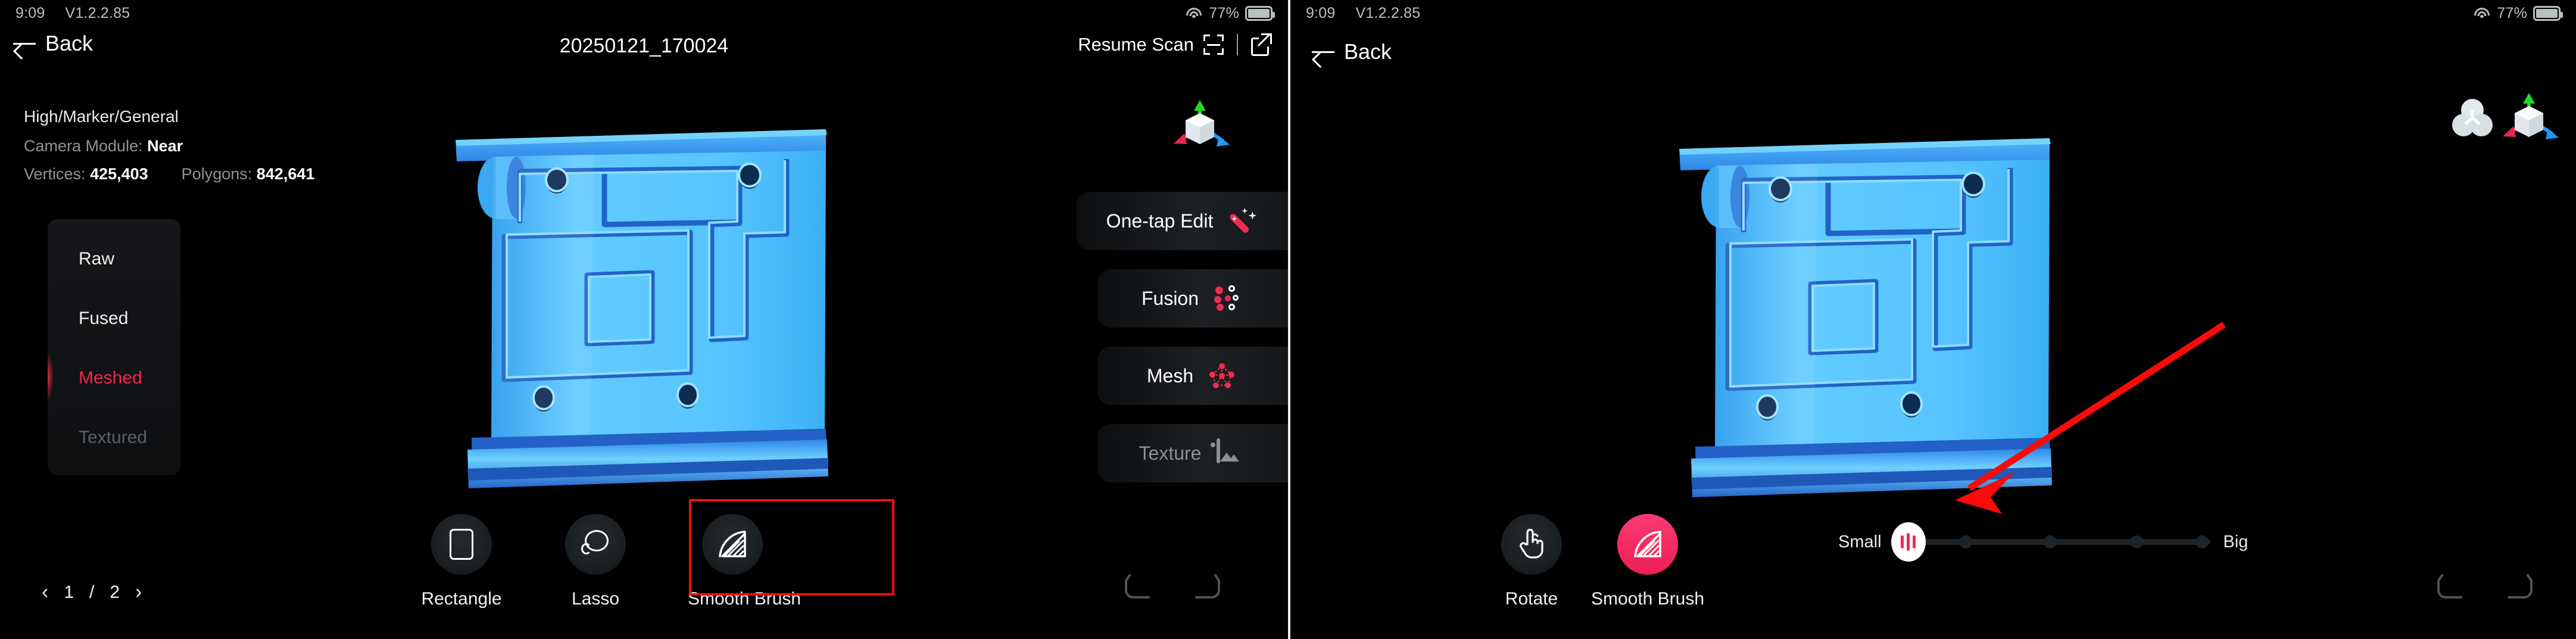 The image size is (2576, 639). Describe the element at coordinates (1388, 13) in the screenshot. I see `app-version: V1.2.2.85` at that location.